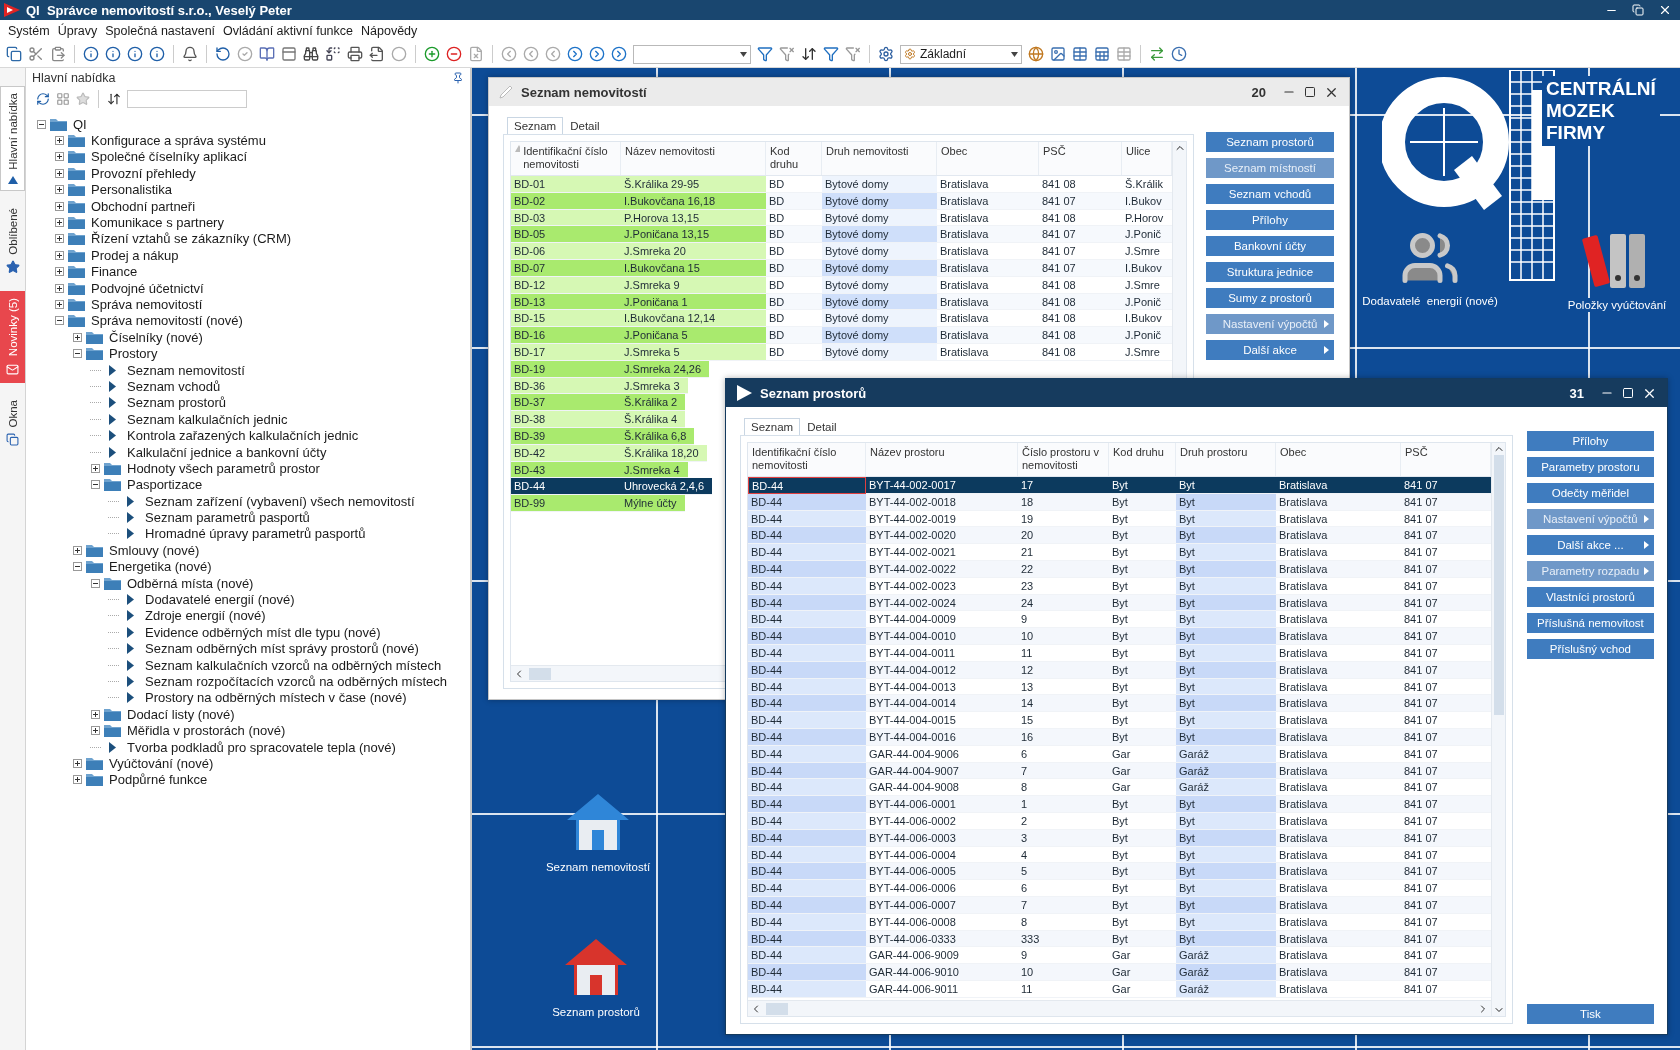 This screenshot has width=1680, height=1050. I want to click on table-row: BD-16 J.Poničana 5 BD Bytové domy Bratislava 841 08 J.Ponič, so click(841, 335).